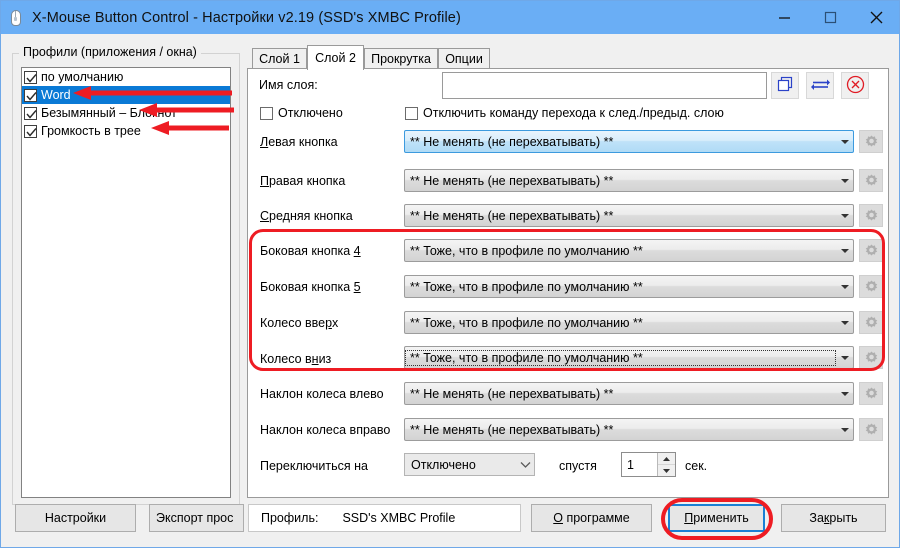 The image size is (900, 548). I want to click on tab-layer-1: Слой 1, so click(279, 58).